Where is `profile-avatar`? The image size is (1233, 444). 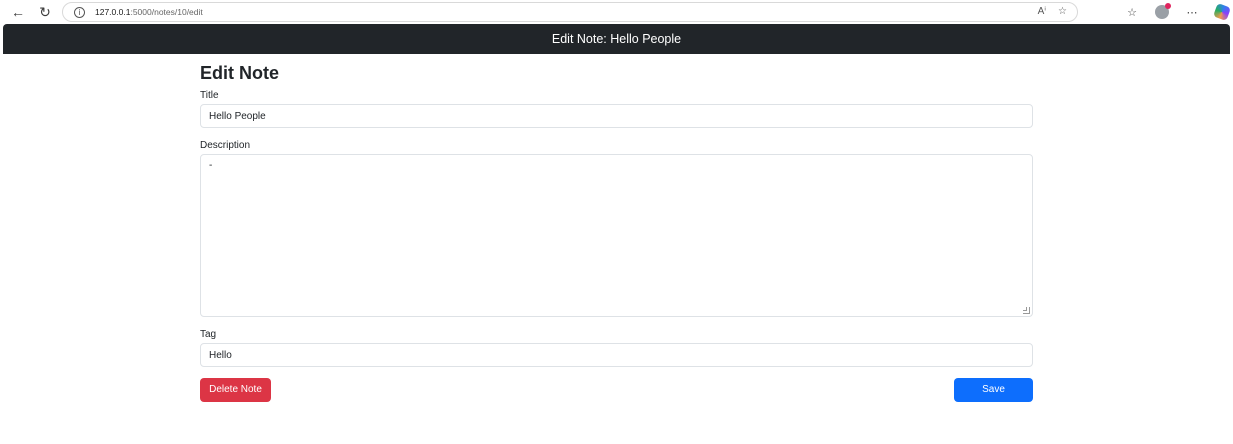 profile-avatar is located at coordinates (1162, 11).